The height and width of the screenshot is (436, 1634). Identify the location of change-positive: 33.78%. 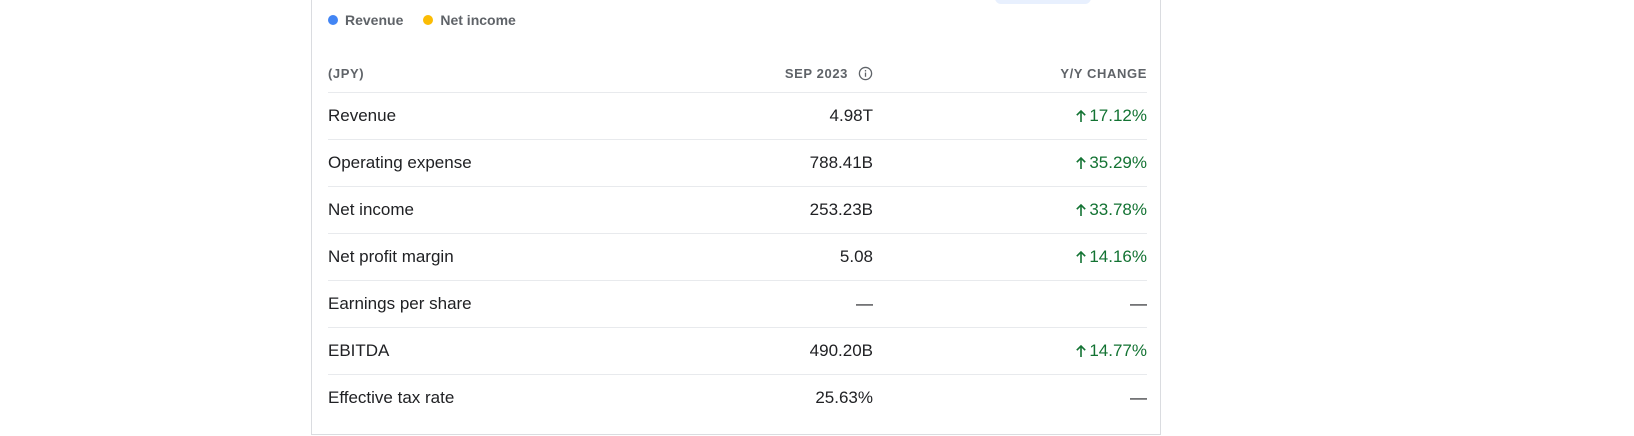
(1111, 210).